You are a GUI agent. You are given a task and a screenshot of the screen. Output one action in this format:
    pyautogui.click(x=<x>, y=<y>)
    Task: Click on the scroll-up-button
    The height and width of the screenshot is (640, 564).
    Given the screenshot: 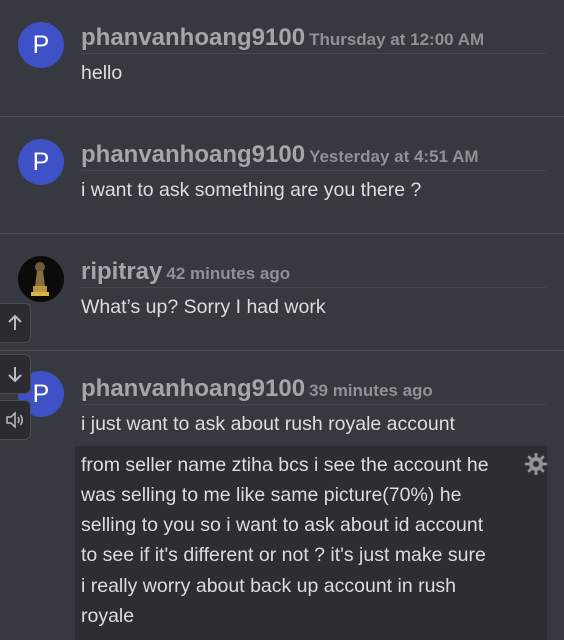 What is the action you would take?
    pyautogui.click(x=15, y=323)
    